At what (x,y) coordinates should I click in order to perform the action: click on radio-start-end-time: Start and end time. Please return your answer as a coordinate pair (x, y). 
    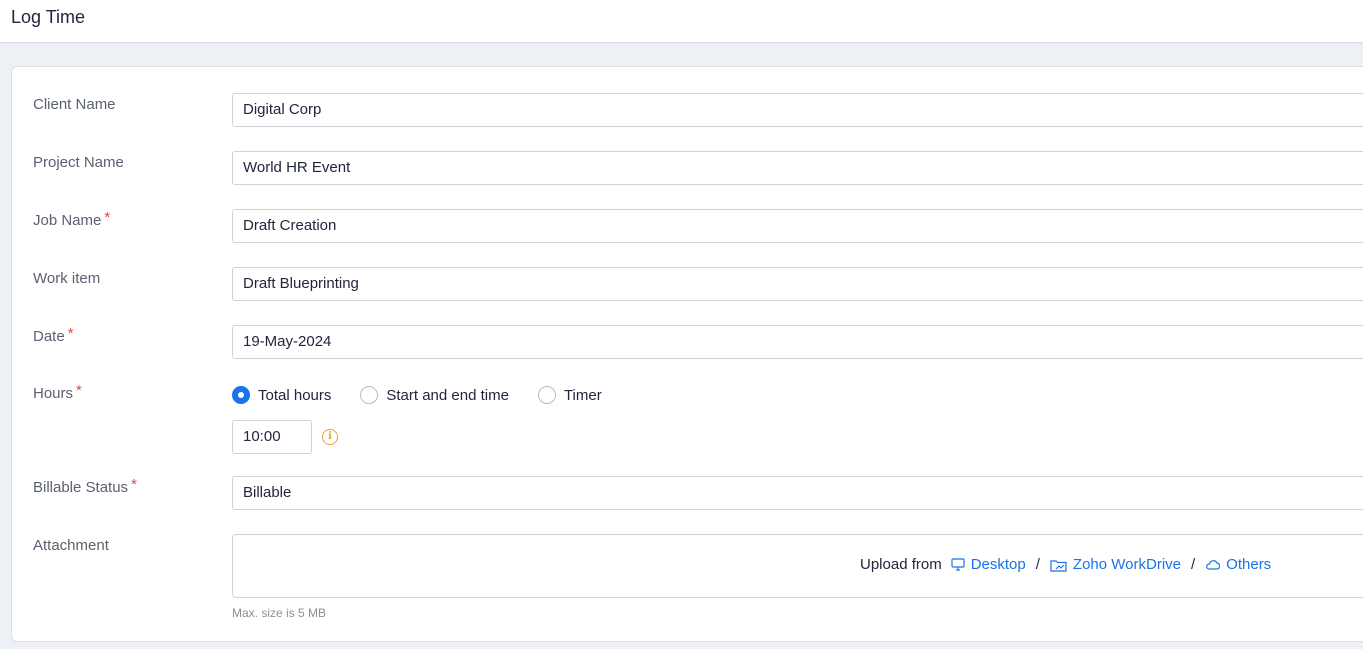
    Looking at the image, I should click on (434, 395).